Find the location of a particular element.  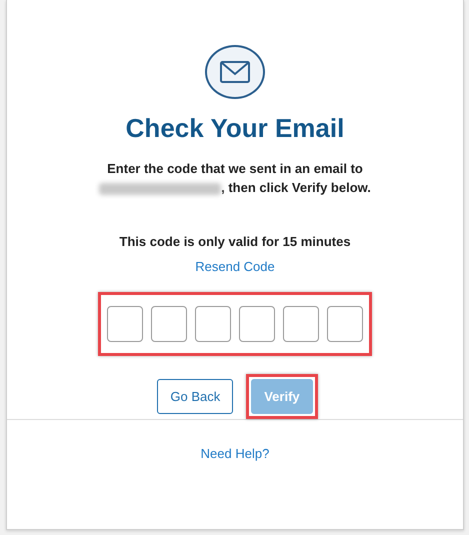

need-help-link: Need Help? is located at coordinates (235, 453).